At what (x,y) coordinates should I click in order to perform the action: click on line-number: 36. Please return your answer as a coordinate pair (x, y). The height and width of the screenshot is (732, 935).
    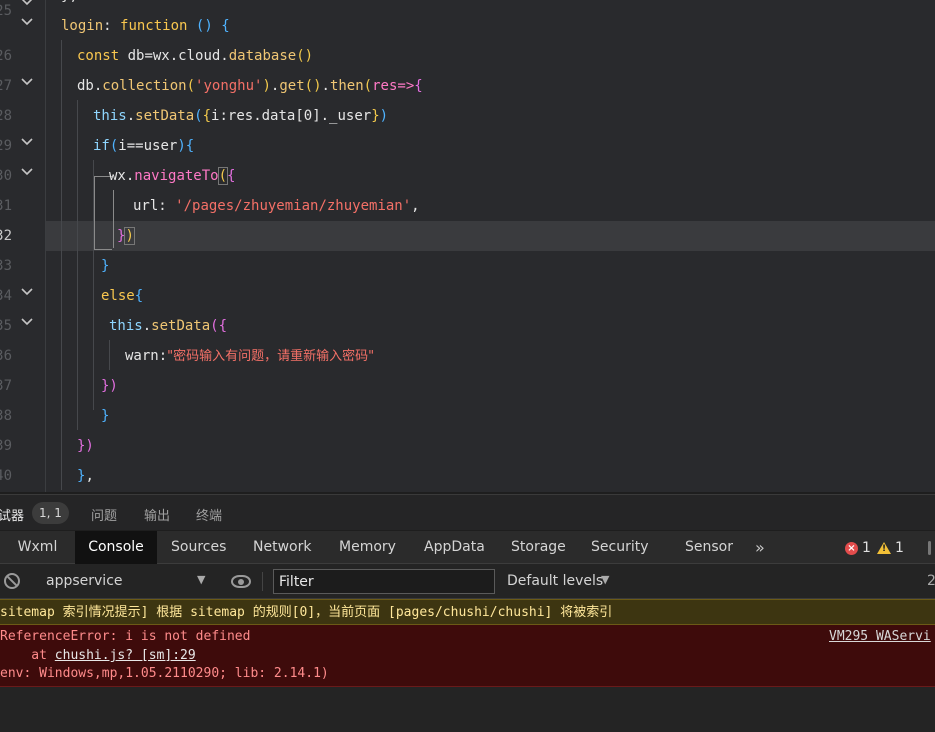
    Looking at the image, I should click on (6, 356).